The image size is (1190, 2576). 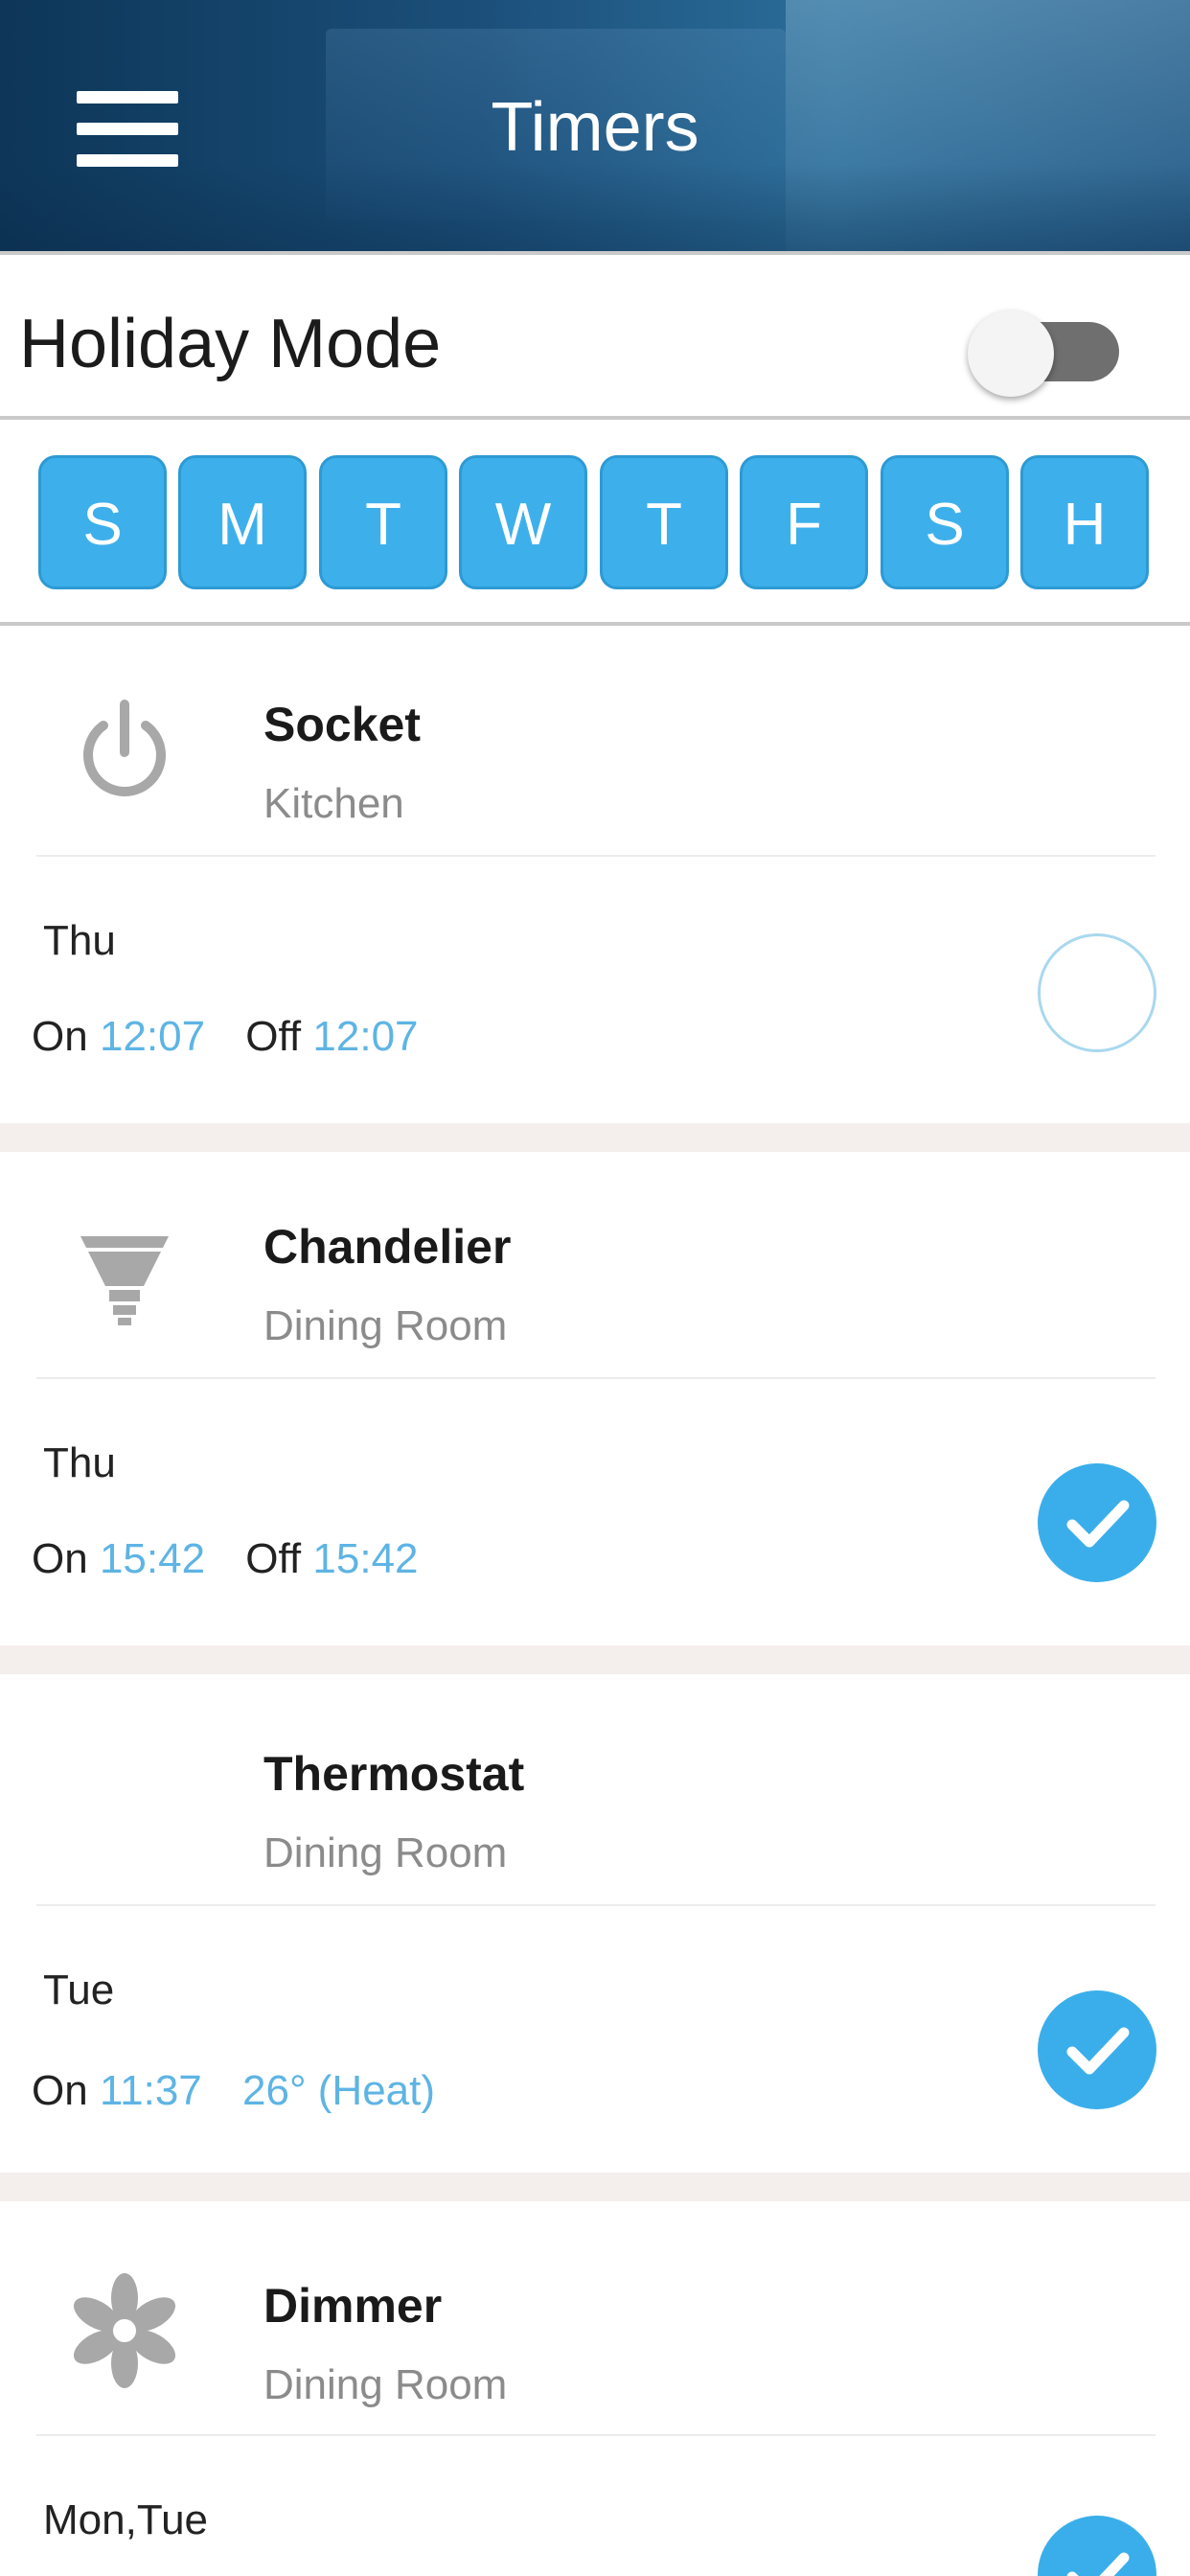 What do you see at coordinates (151, 2090) in the screenshot?
I see `on-time: 11:37` at bounding box center [151, 2090].